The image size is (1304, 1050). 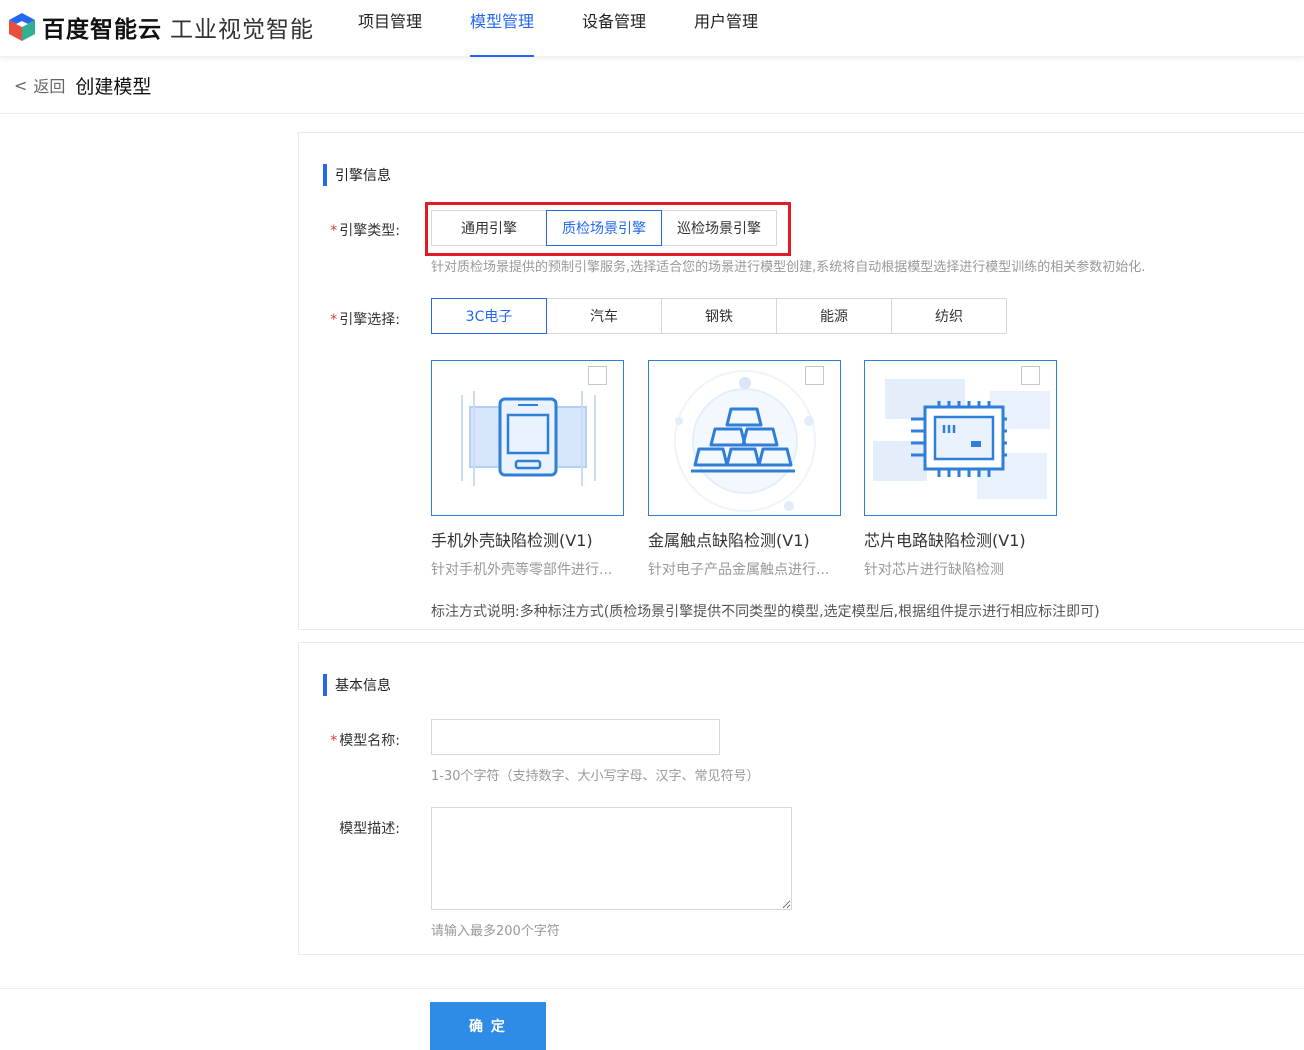 What do you see at coordinates (945, 540) in the screenshot?
I see `model-card-chip-title: 芯片电路缺陷检测(V1)` at bounding box center [945, 540].